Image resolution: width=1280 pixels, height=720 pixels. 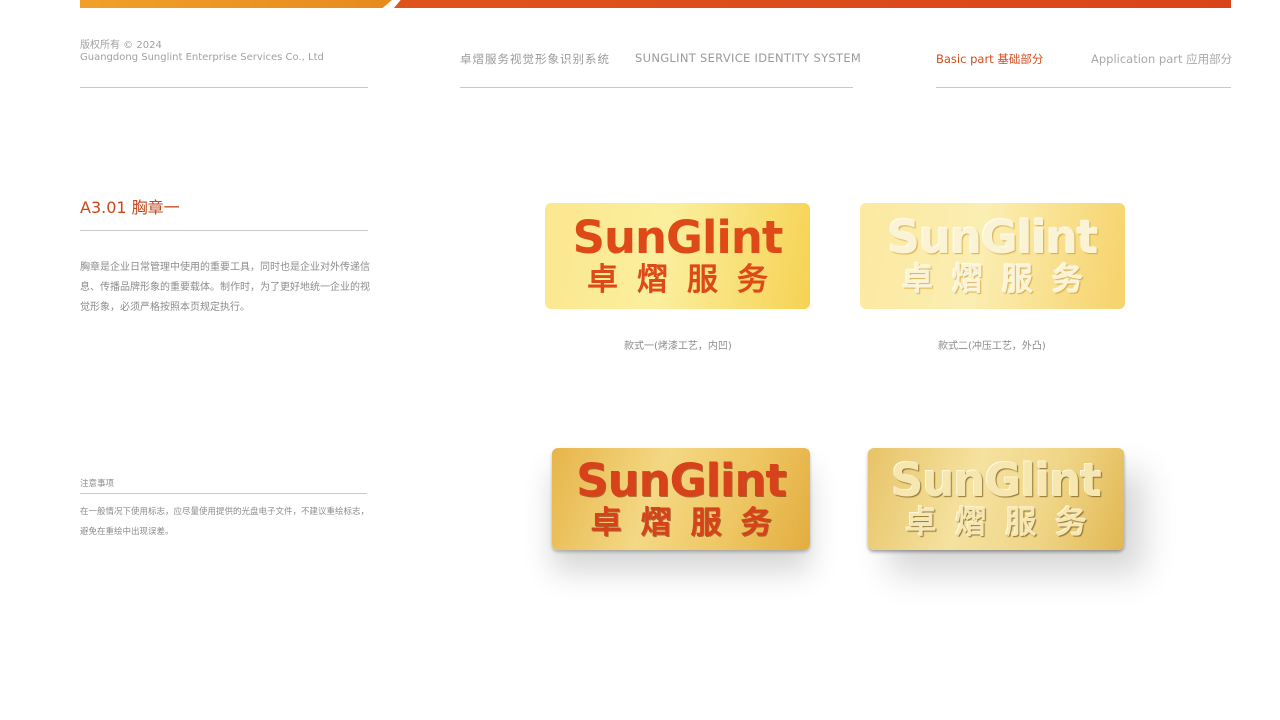 I want to click on badge-style-1-mockup: SunGlint 卓熠服务, so click(x=681, y=499).